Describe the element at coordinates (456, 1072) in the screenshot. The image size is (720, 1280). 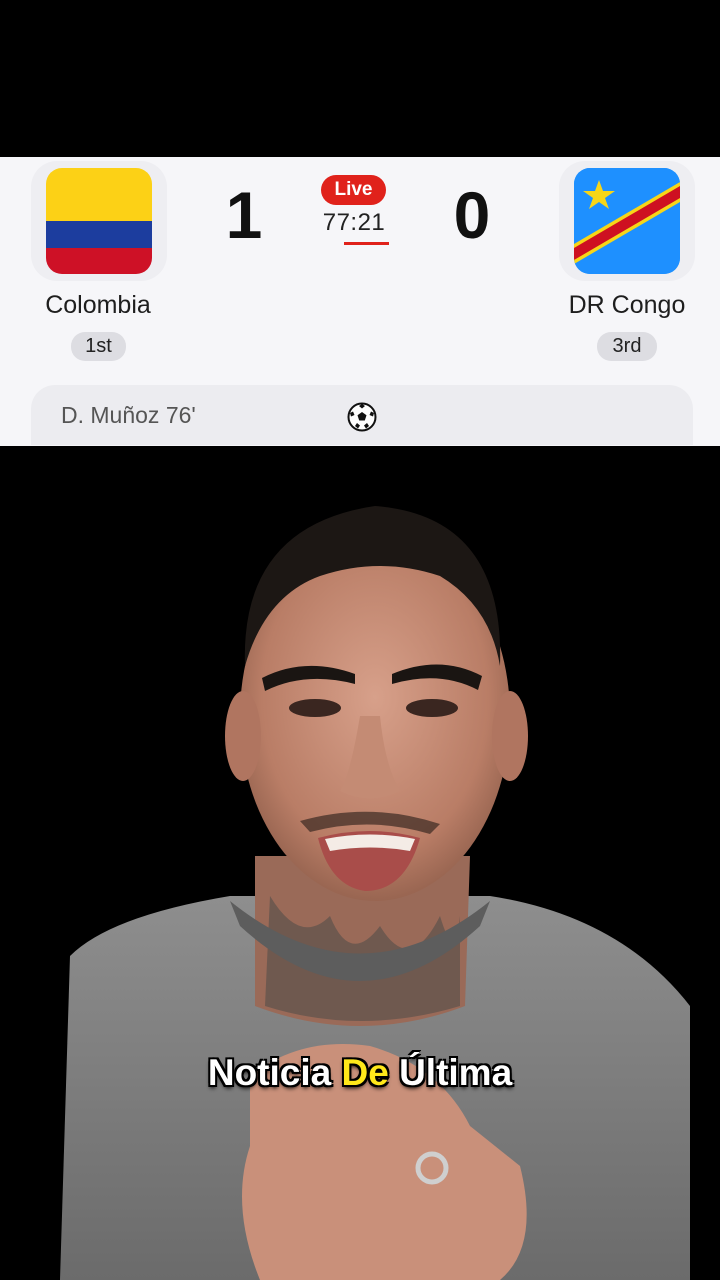
I see `caption-word-3: Última` at that location.